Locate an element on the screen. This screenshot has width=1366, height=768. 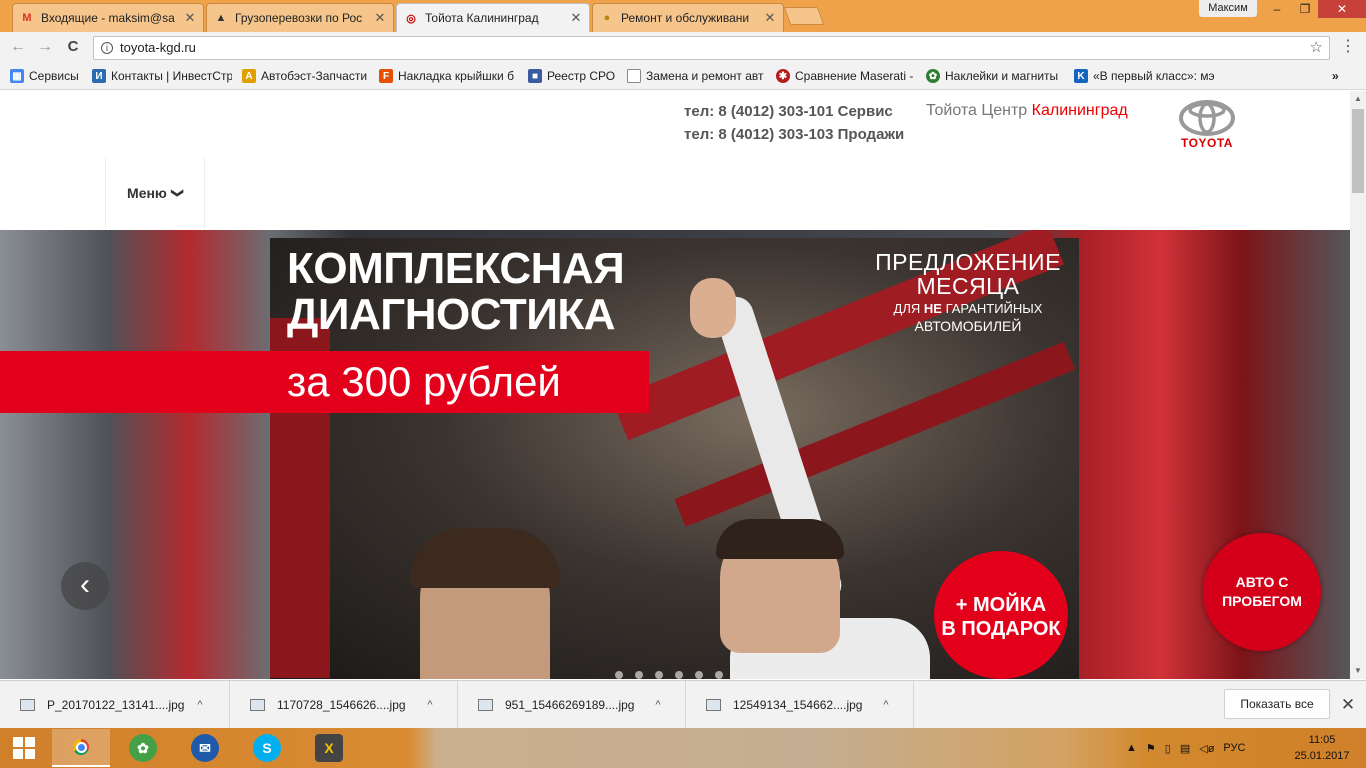
bookmark-item: ✱ Сравнение Maserati - is located at coordinates (845, 76).